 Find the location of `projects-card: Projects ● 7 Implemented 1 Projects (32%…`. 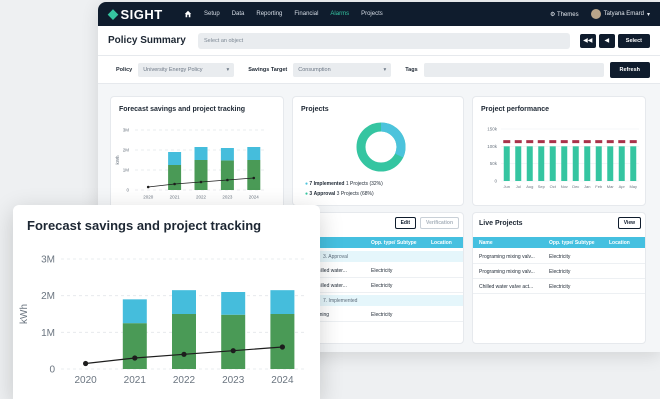

projects-card: Projects ● 7 Implemented 1 Projects (32%… is located at coordinates (378, 151).